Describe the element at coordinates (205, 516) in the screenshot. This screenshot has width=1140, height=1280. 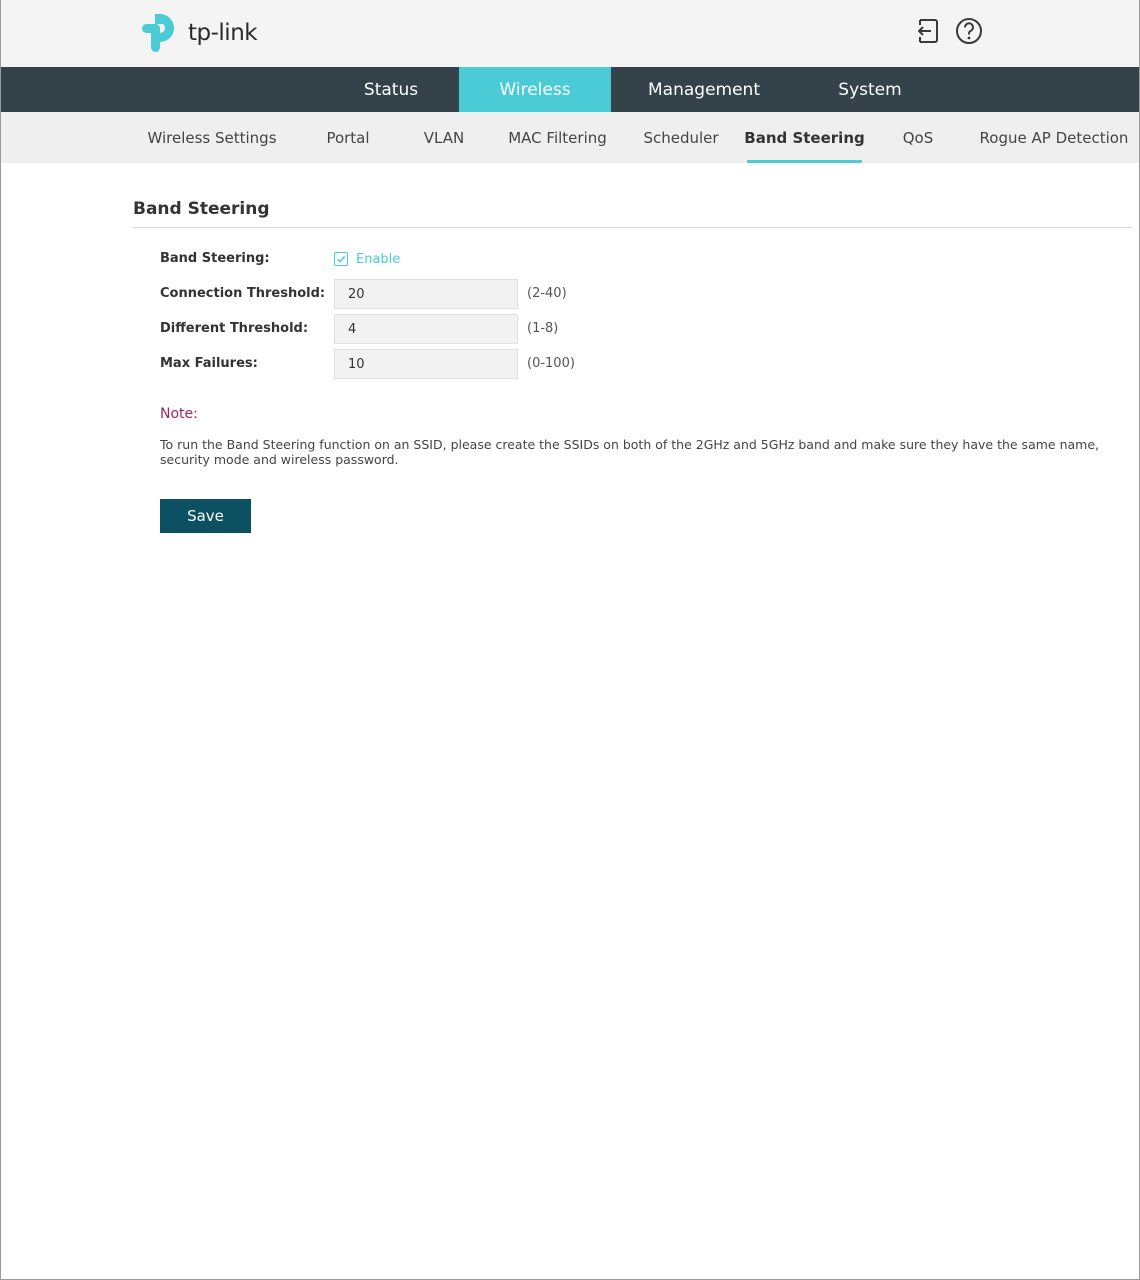
I see `save-button: Save` at that location.